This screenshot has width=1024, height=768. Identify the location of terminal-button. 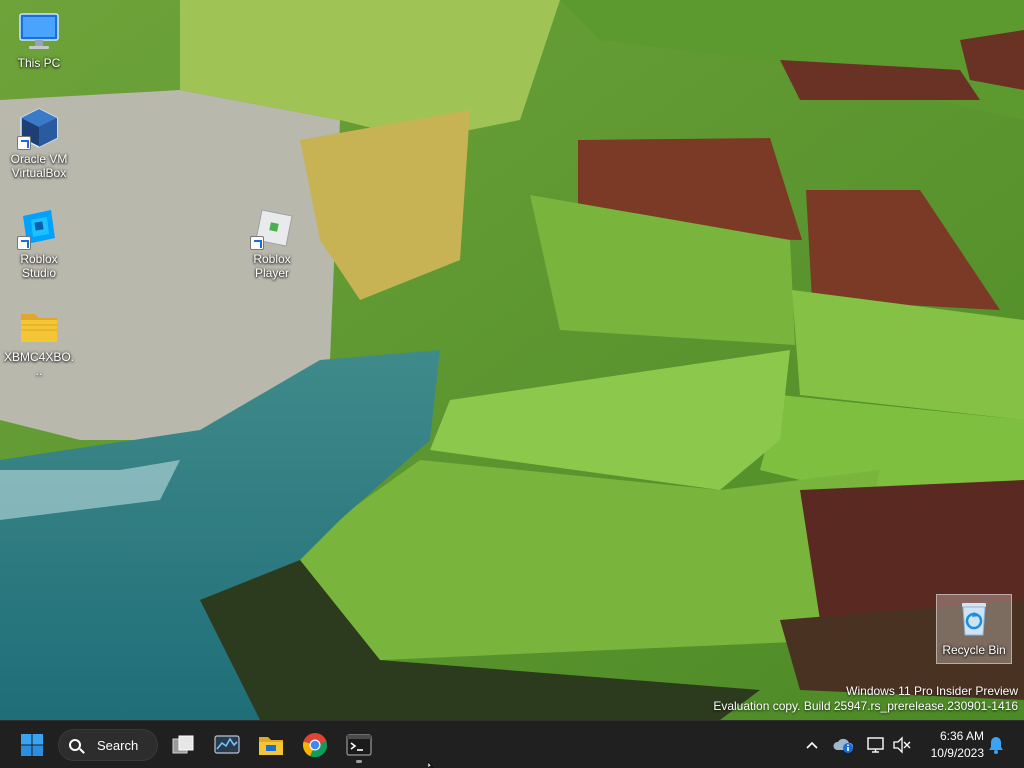
(359, 745).